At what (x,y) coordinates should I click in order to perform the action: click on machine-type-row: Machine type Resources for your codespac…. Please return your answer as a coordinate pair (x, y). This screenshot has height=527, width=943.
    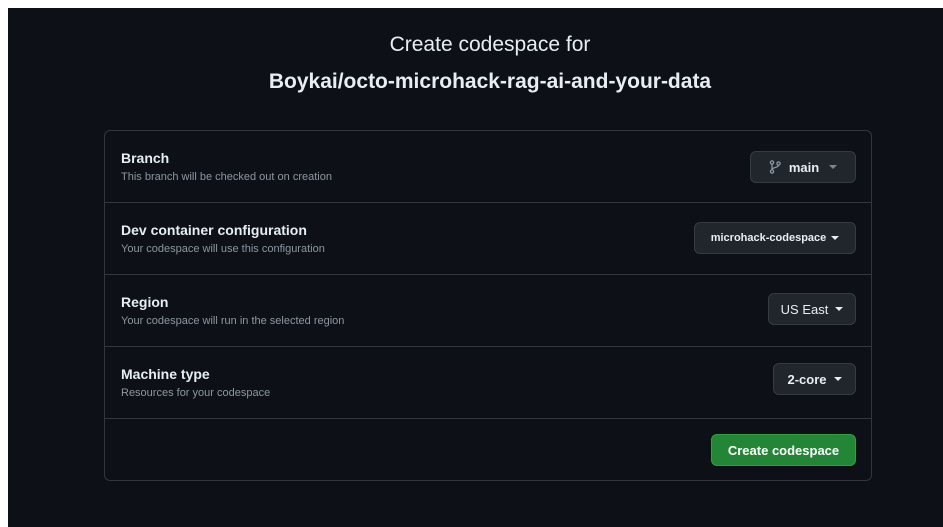
    Looking at the image, I should click on (488, 383).